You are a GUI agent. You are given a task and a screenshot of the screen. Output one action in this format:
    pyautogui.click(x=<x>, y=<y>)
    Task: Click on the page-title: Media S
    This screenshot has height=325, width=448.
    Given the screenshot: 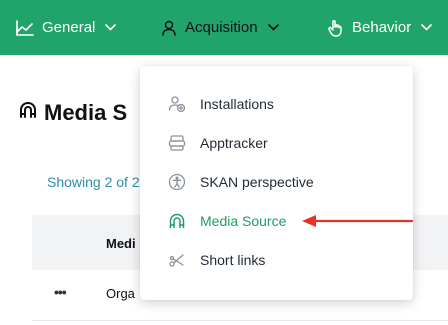 What is the action you would take?
    pyautogui.click(x=72, y=113)
    